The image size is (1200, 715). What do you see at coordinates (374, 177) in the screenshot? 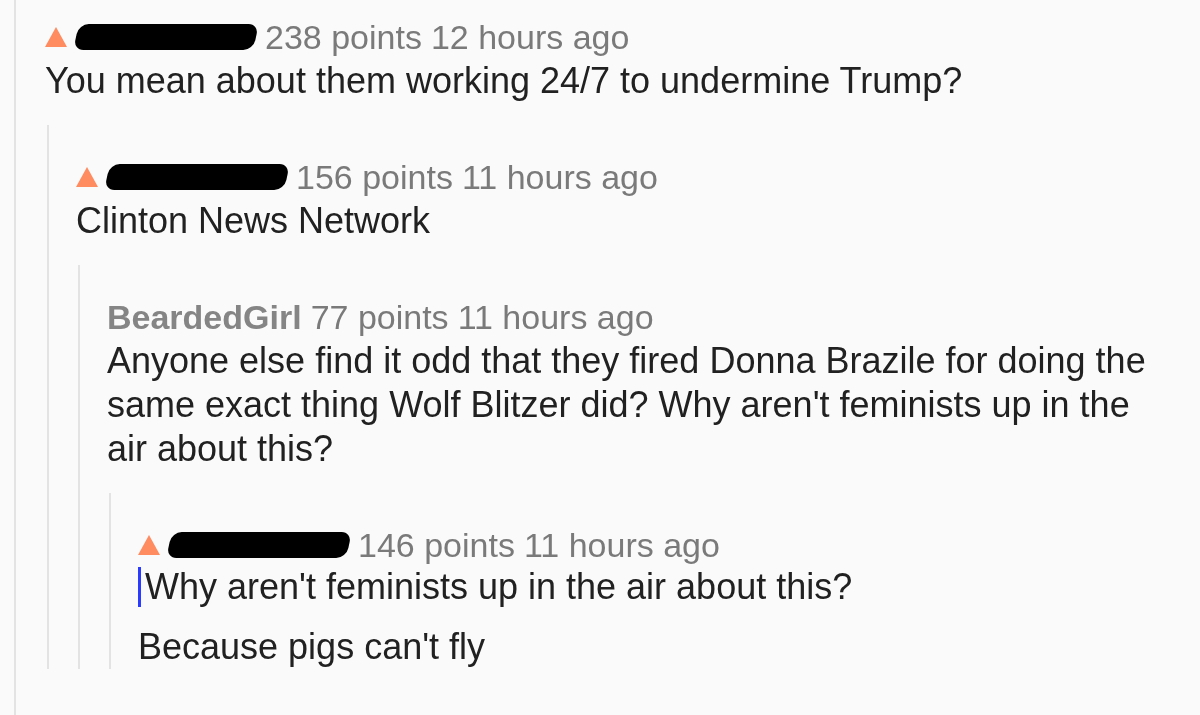
I see `points-count: 156 points` at bounding box center [374, 177].